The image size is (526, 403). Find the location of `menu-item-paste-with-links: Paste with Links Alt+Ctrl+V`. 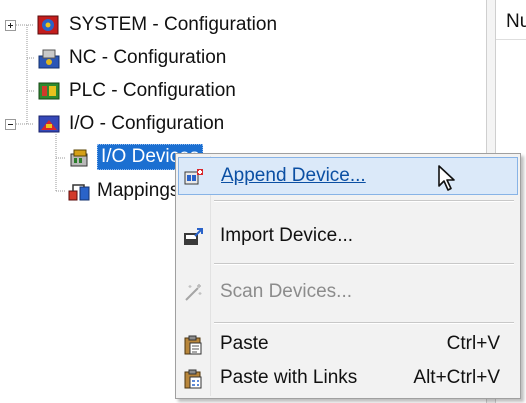

menu-item-paste-with-links: Paste with Links Alt+Ctrl+V is located at coordinates (348, 379).